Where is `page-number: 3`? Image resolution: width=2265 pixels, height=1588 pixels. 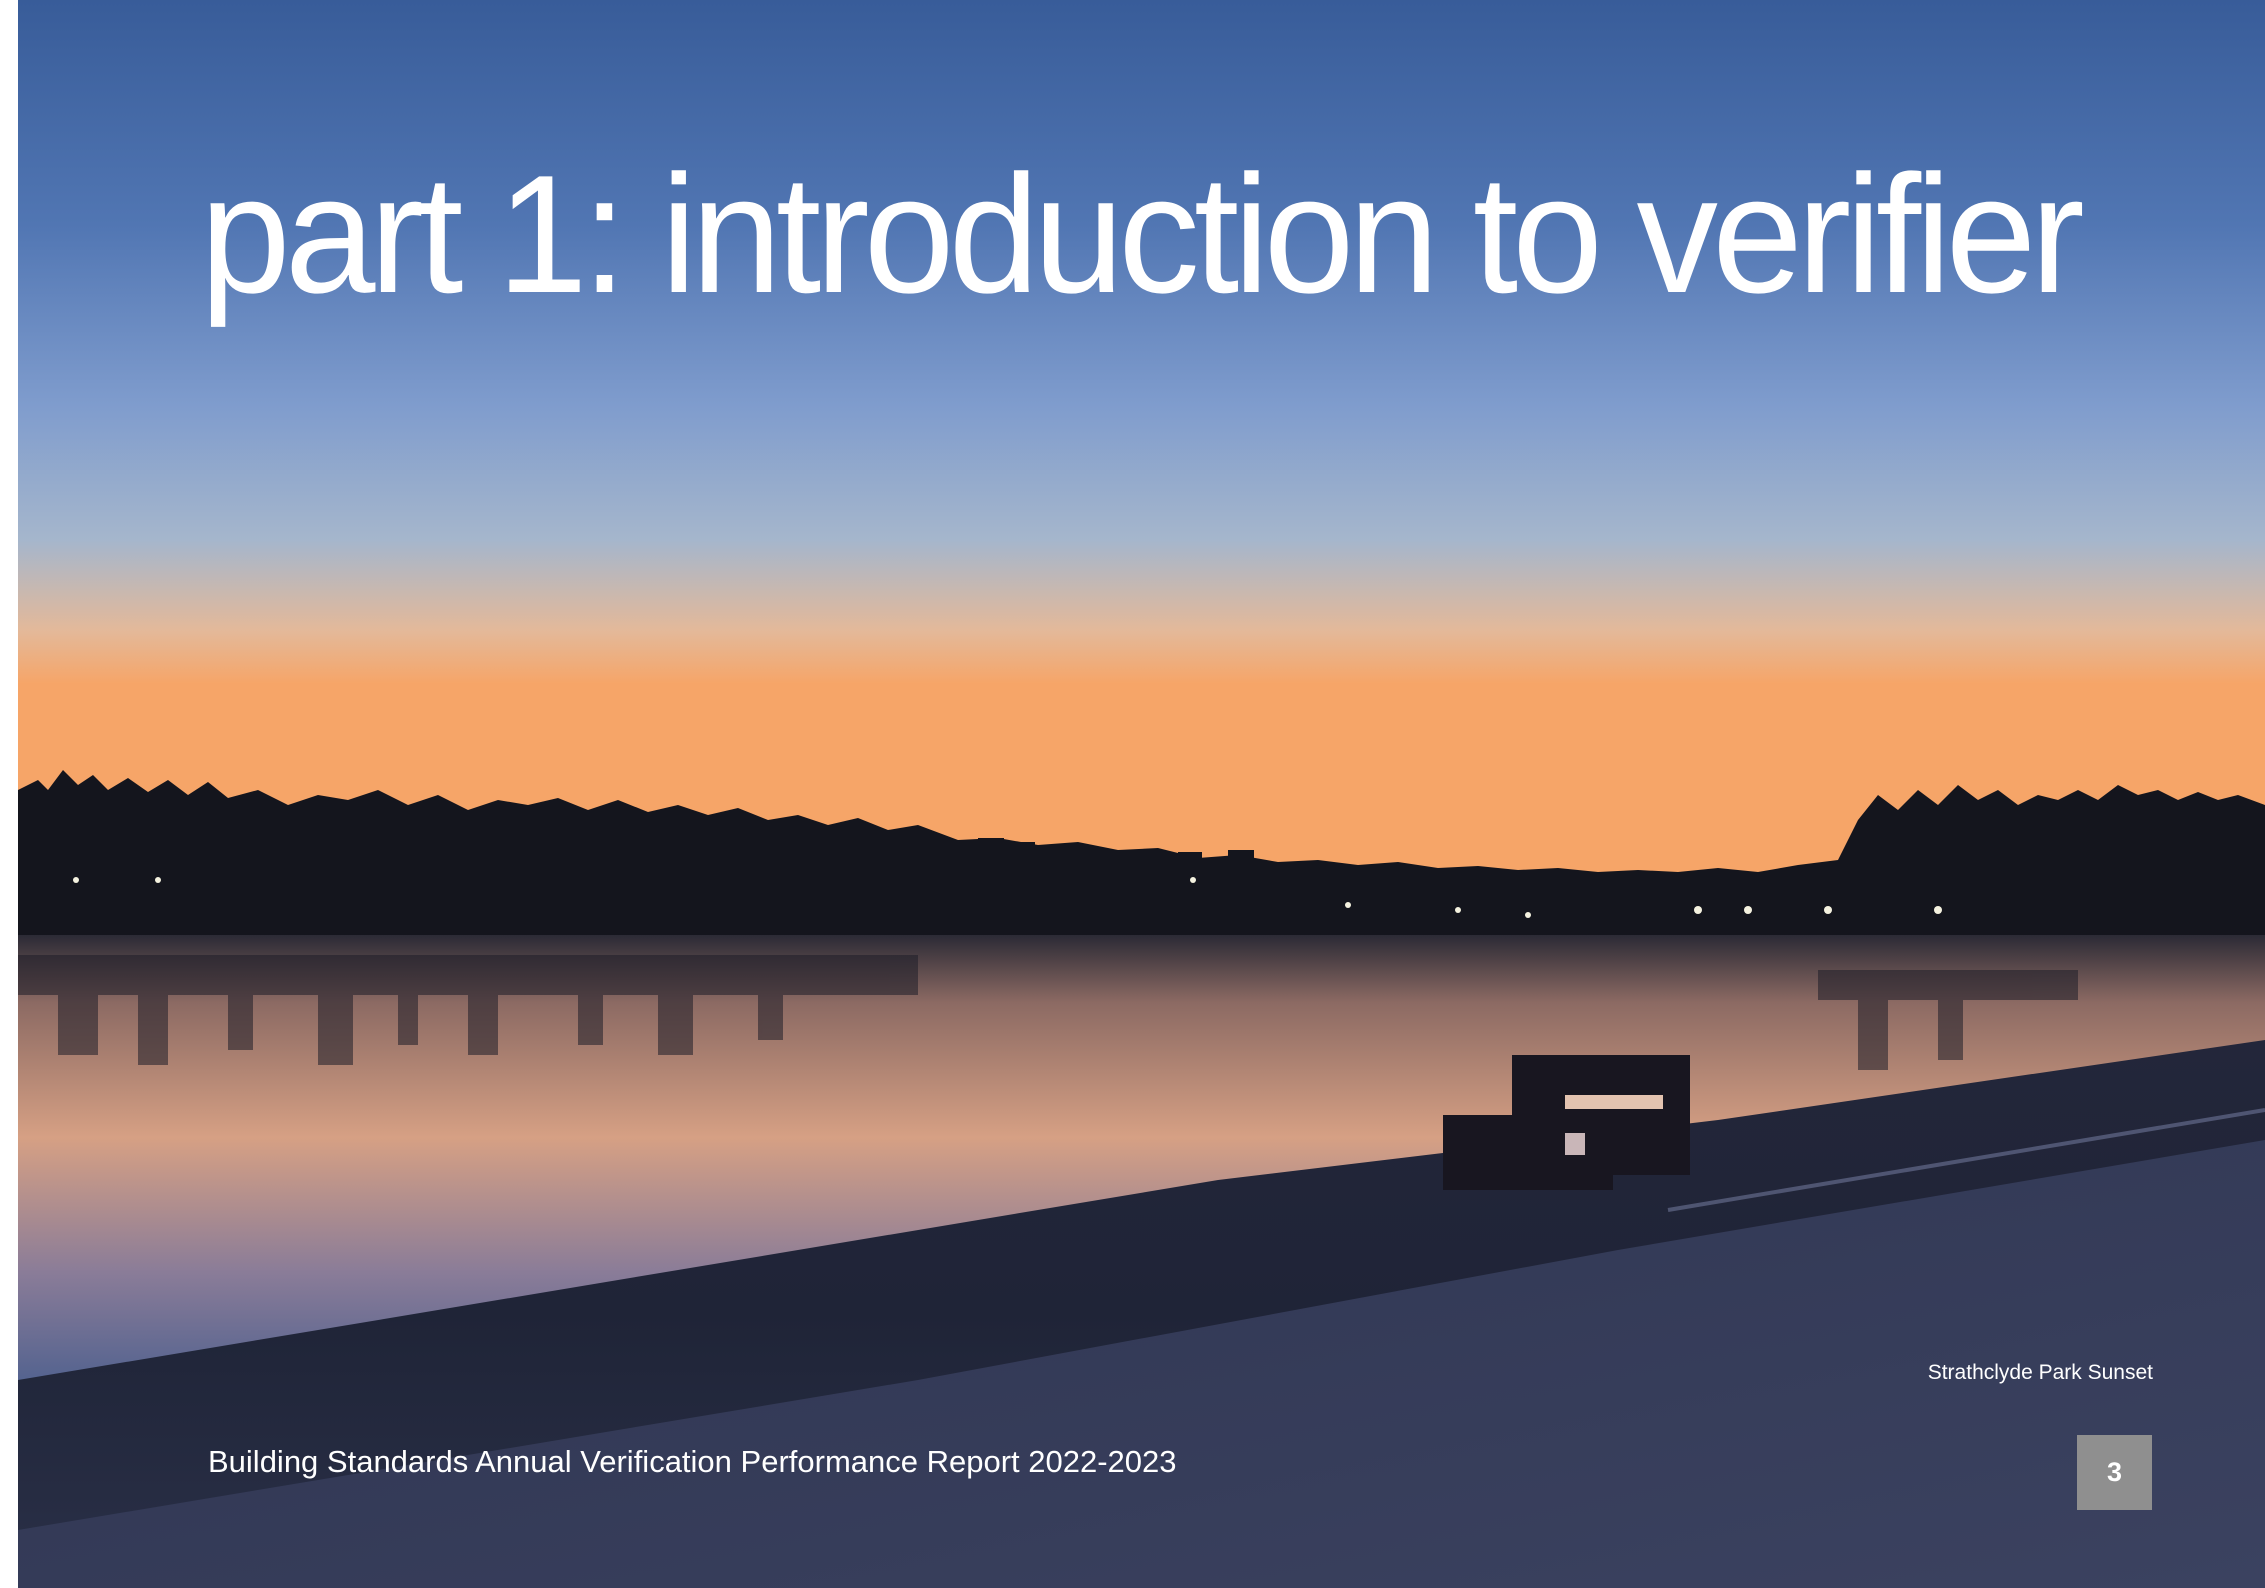 page-number: 3 is located at coordinates (2114, 1472).